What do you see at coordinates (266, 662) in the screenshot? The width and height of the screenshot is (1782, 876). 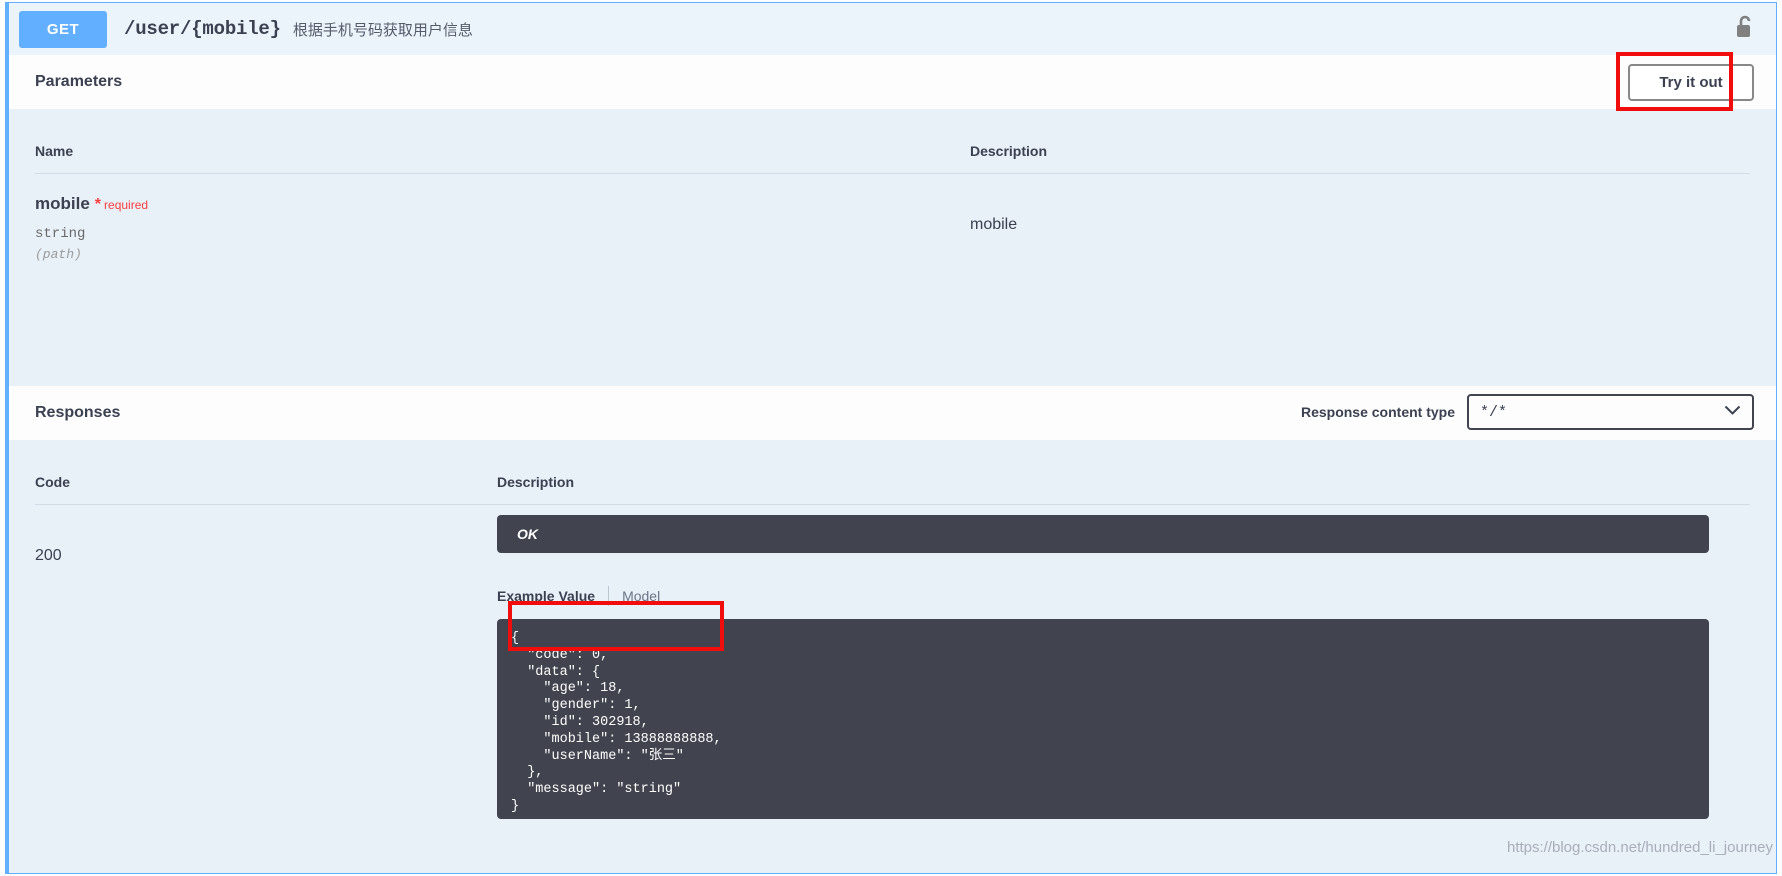 I see `response-code-cell: 200` at bounding box center [266, 662].